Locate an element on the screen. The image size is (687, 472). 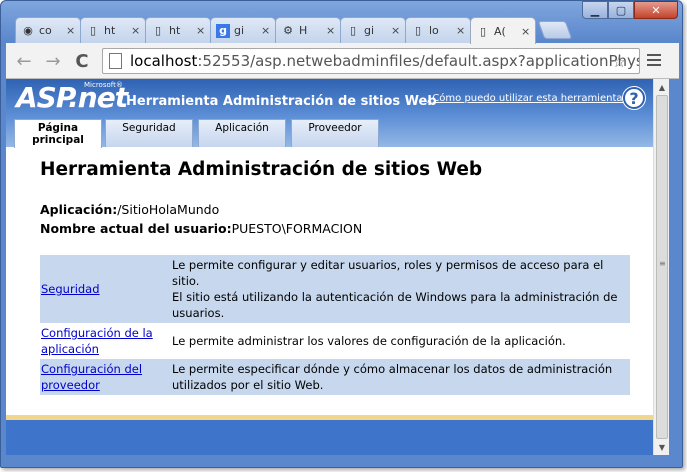
window-controls: ▁ ▢ ✕ is located at coordinates (630, 10).